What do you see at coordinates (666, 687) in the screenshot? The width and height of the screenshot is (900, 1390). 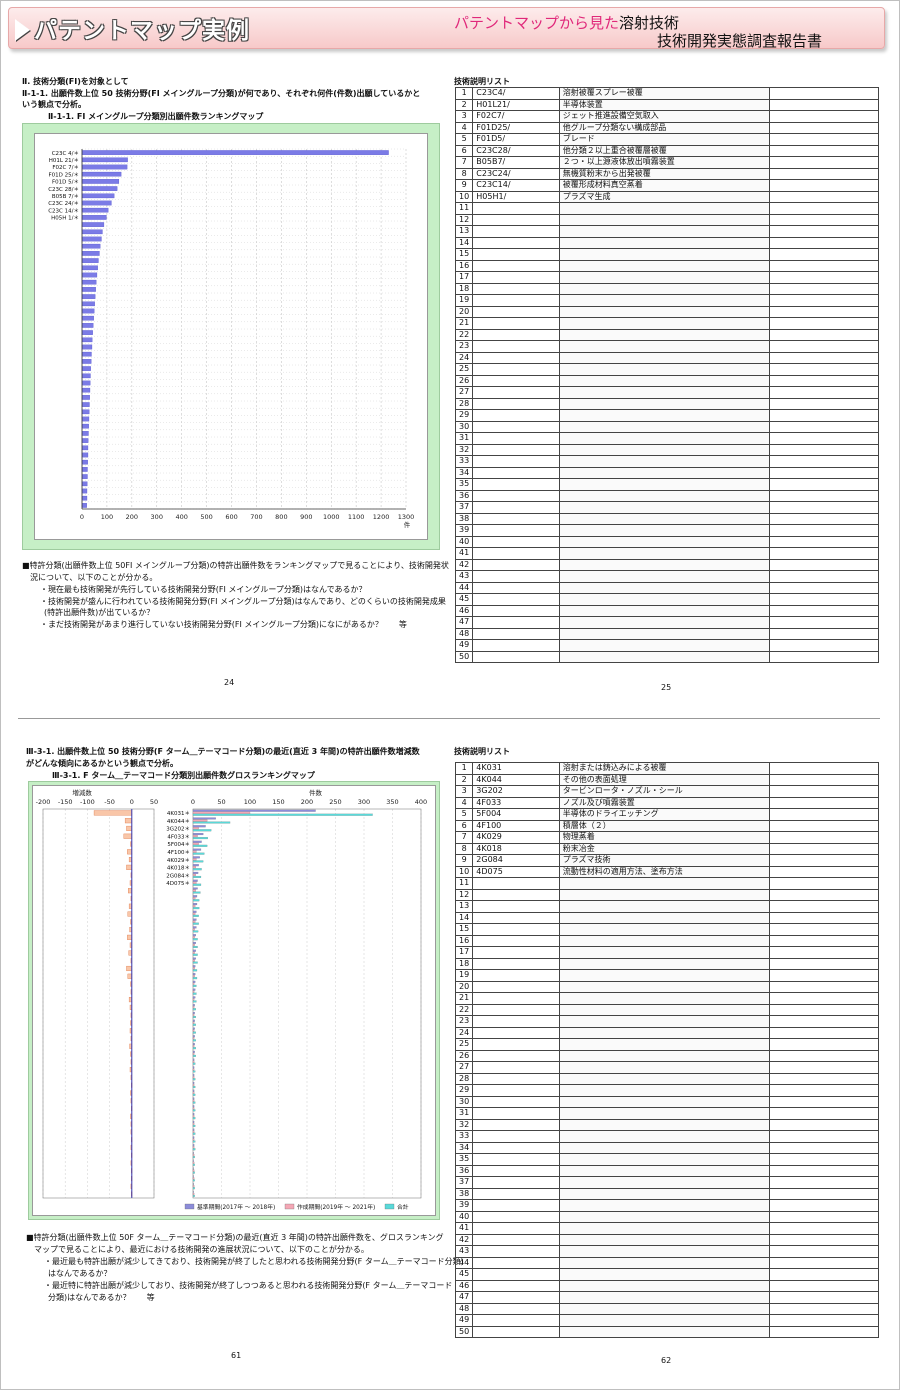 I see `page-number-25: 25` at bounding box center [666, 687].